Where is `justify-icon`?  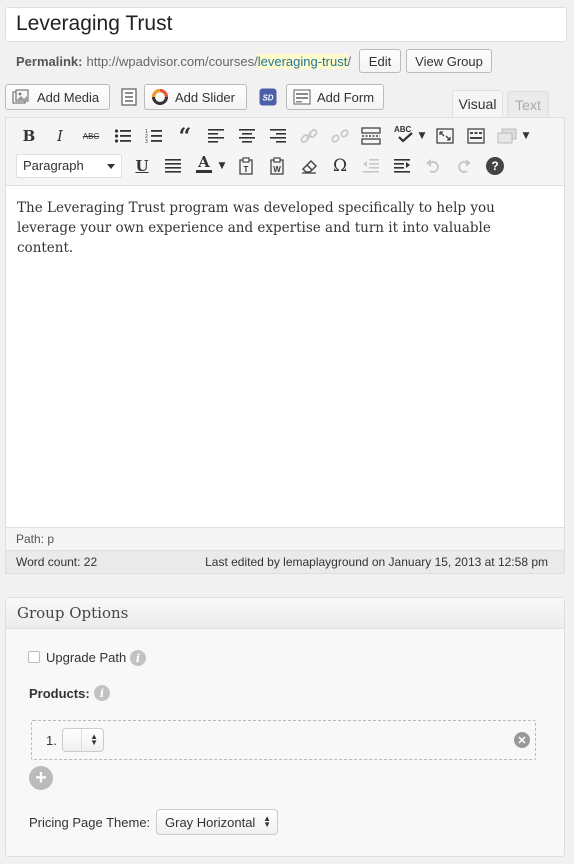
justify-icon is located at coordinates (173, 166).